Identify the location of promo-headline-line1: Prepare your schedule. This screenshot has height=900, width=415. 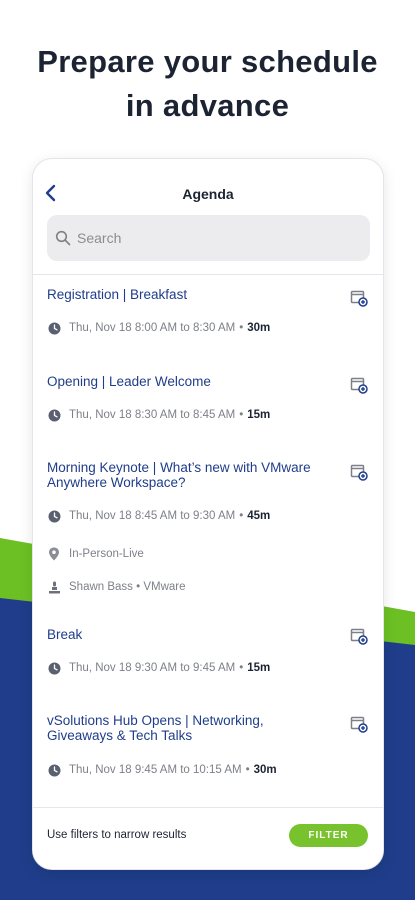
(207, 61).